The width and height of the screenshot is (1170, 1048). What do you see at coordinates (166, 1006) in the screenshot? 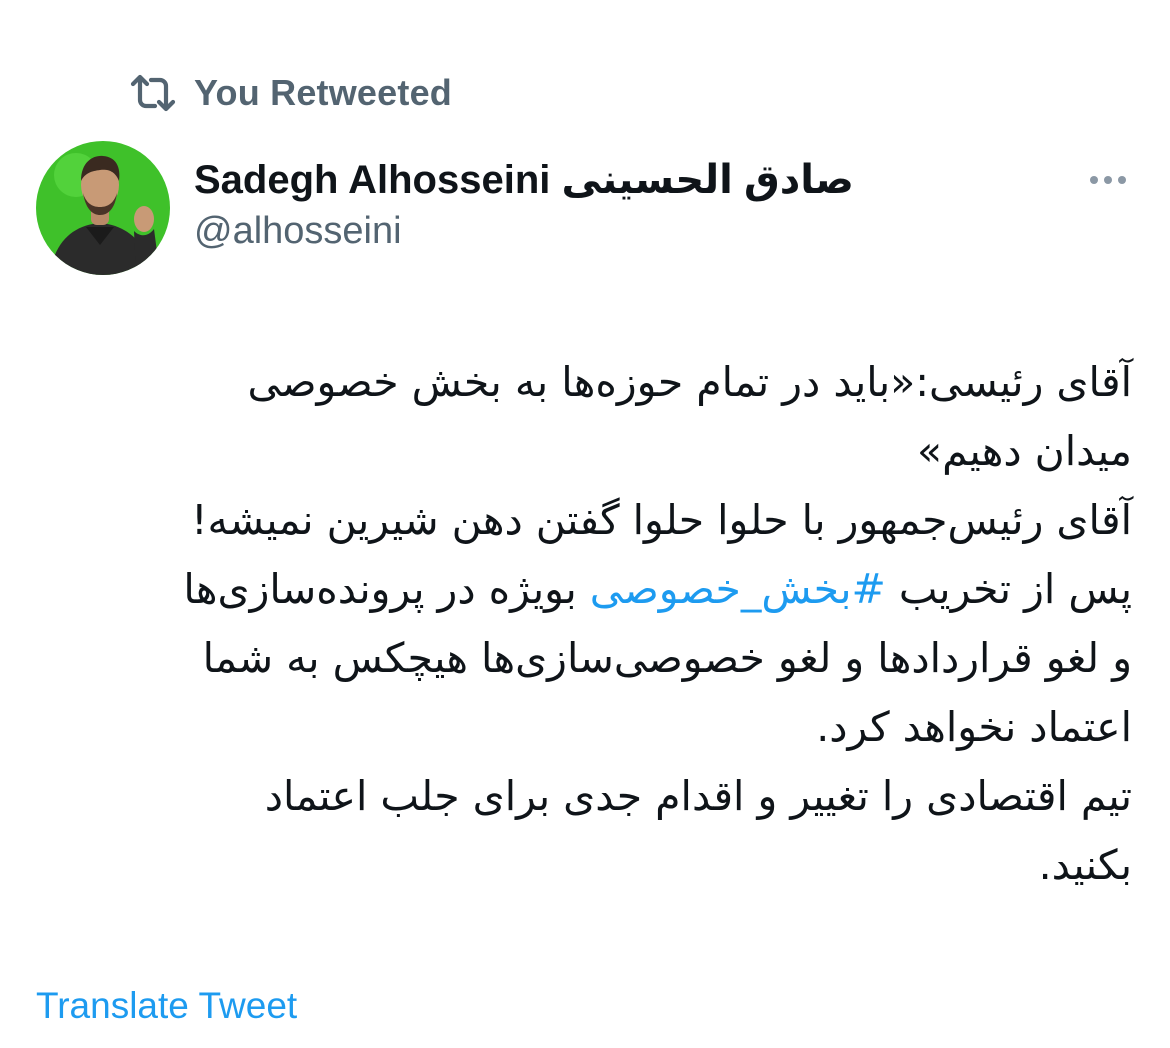
I see `translate-tweet-link: Translate Tweet` at bounding box center [166, 1006].